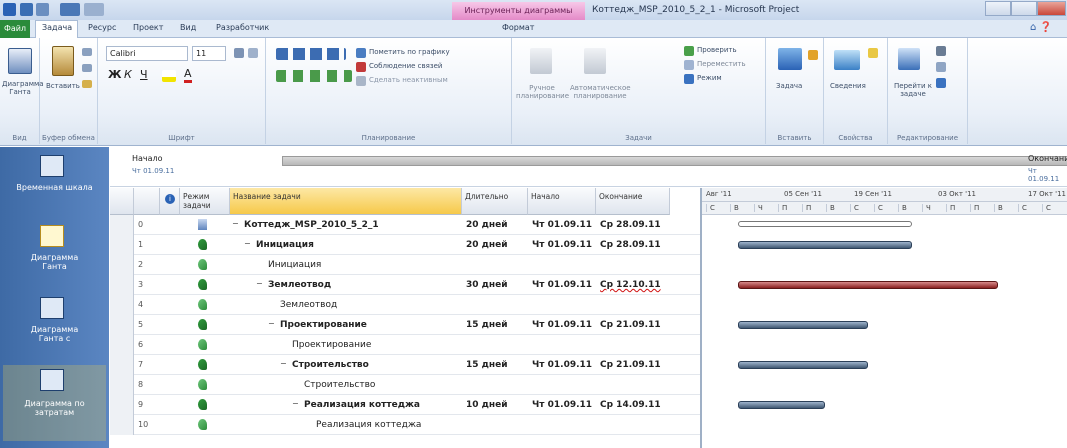 The image size is (1067, 448). What do you see at coordinates (253, 53) in the screenshot?
I see `shrink-font-icon` at bounding box center [253, 53].